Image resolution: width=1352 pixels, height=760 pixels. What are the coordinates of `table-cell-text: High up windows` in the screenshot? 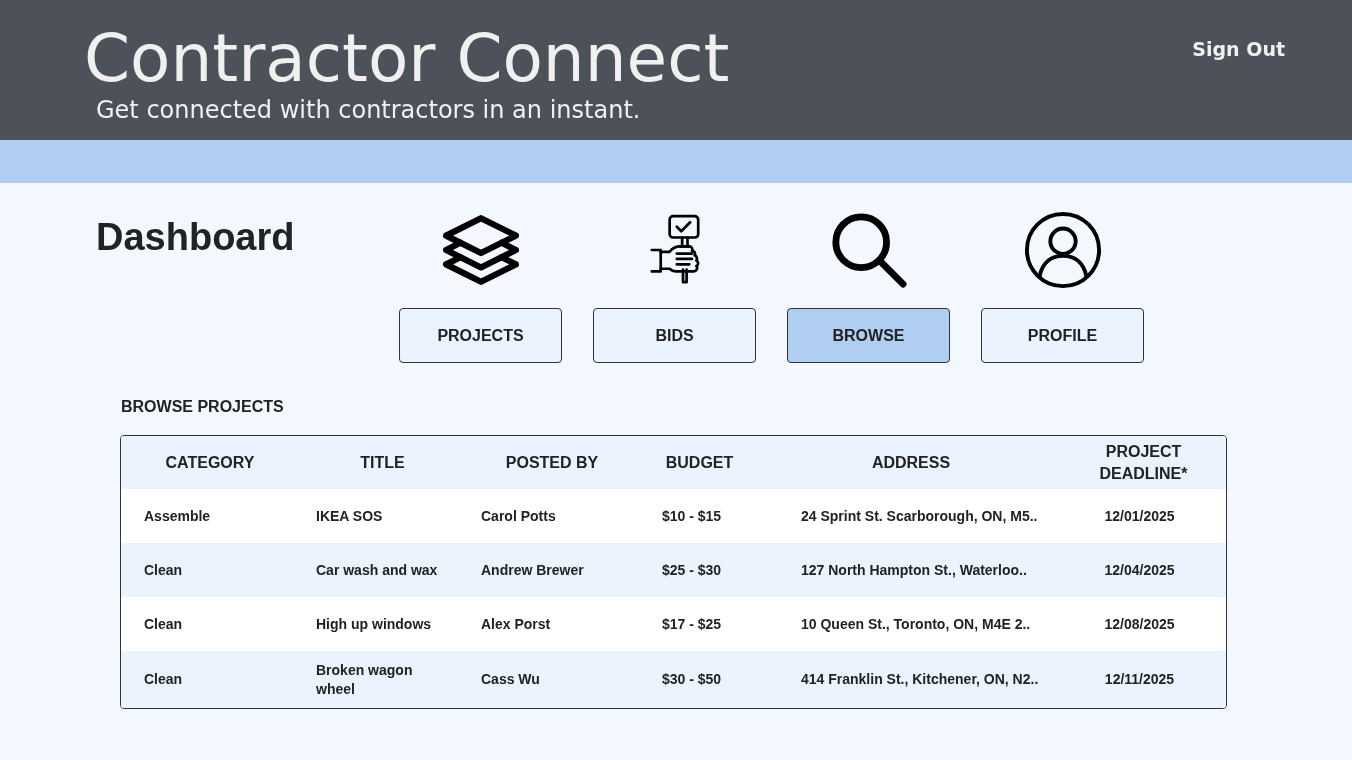 It's located at (374, 624).